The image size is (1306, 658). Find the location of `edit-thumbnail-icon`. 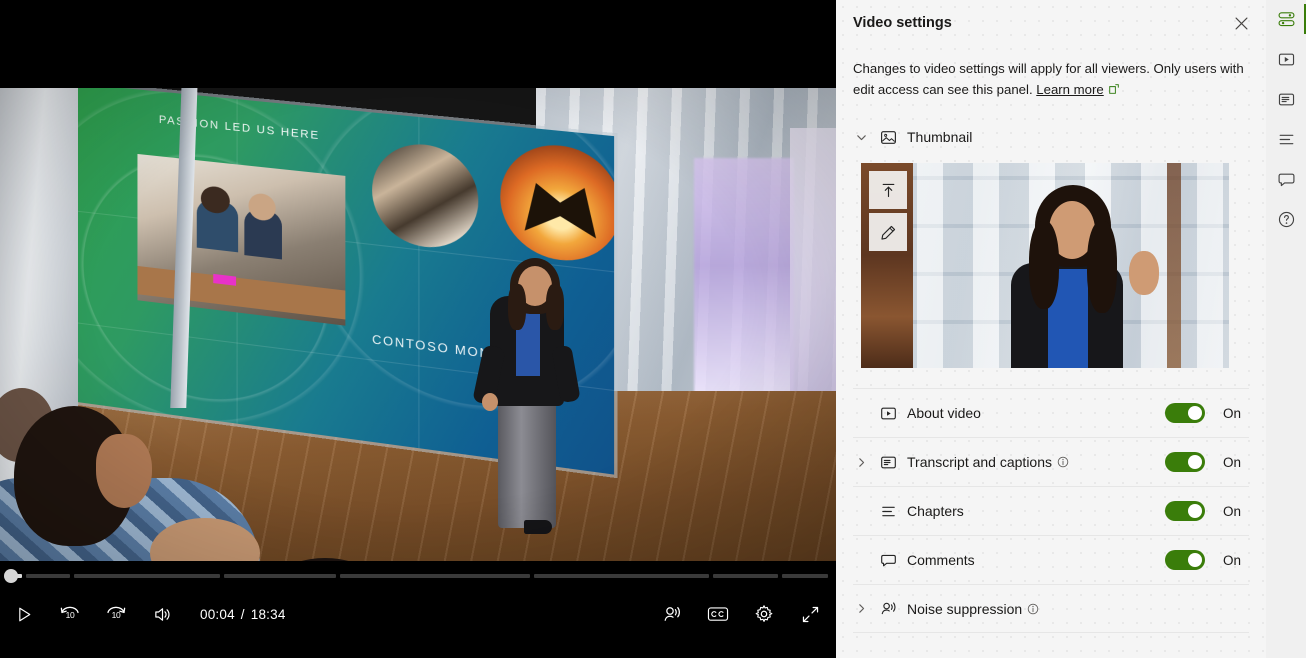

edit-thumbnail-icon is located at coordinates (888, 232).